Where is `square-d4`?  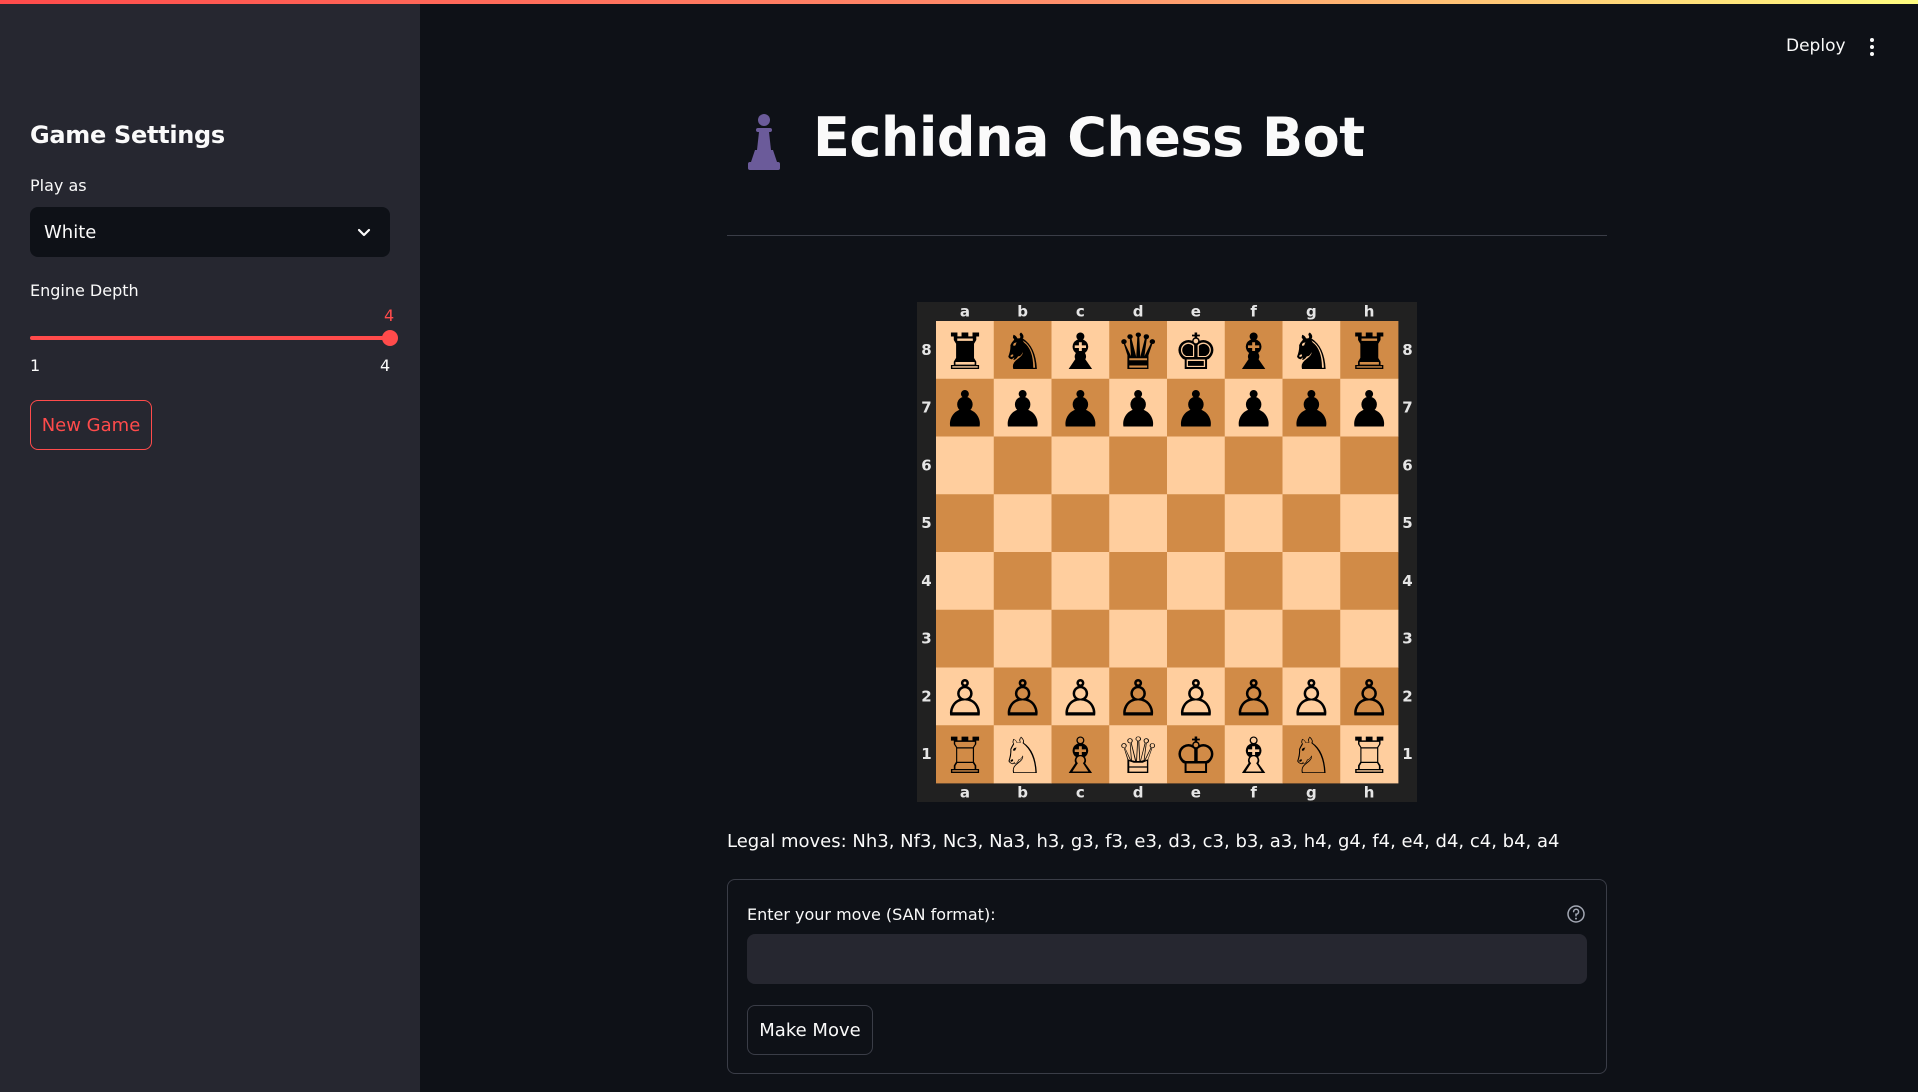 square-d4 is located at coordinates (1138, 581).